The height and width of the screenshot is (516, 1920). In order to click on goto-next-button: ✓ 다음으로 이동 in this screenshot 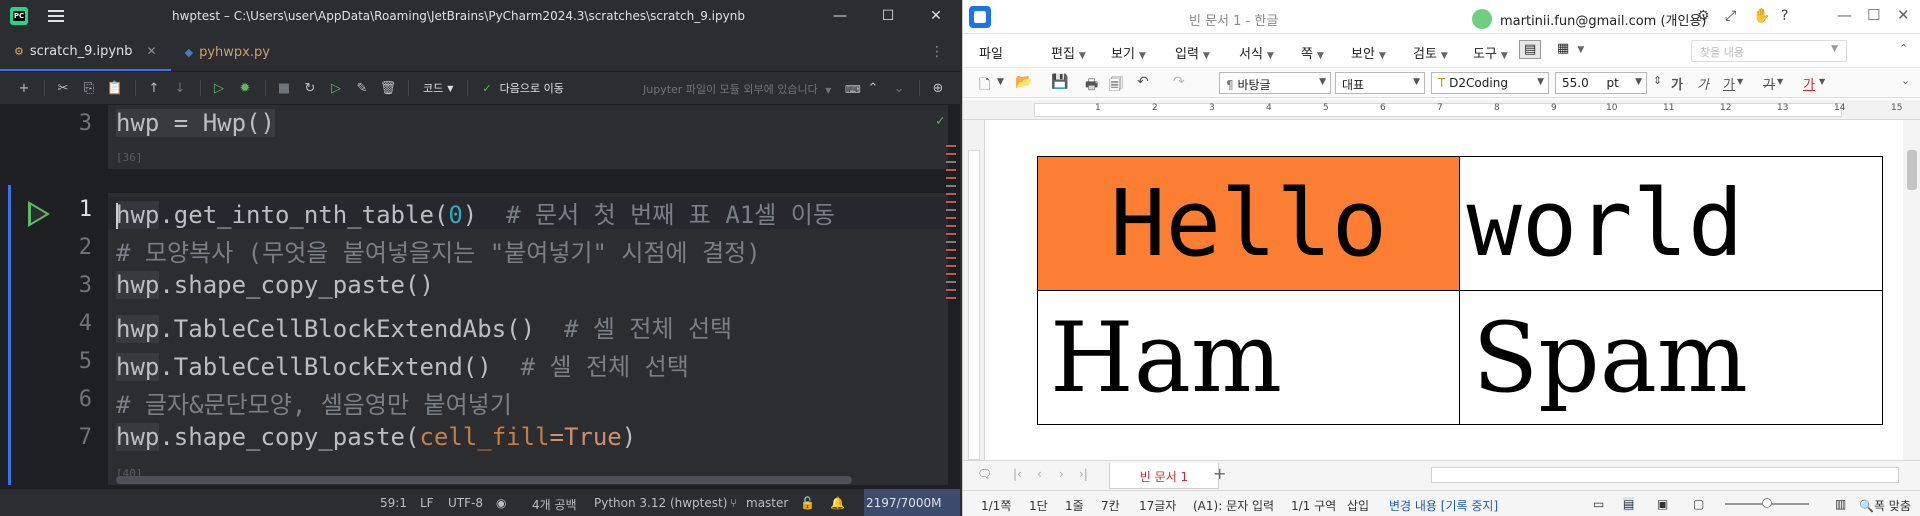, I will do `click(522, 88)`.